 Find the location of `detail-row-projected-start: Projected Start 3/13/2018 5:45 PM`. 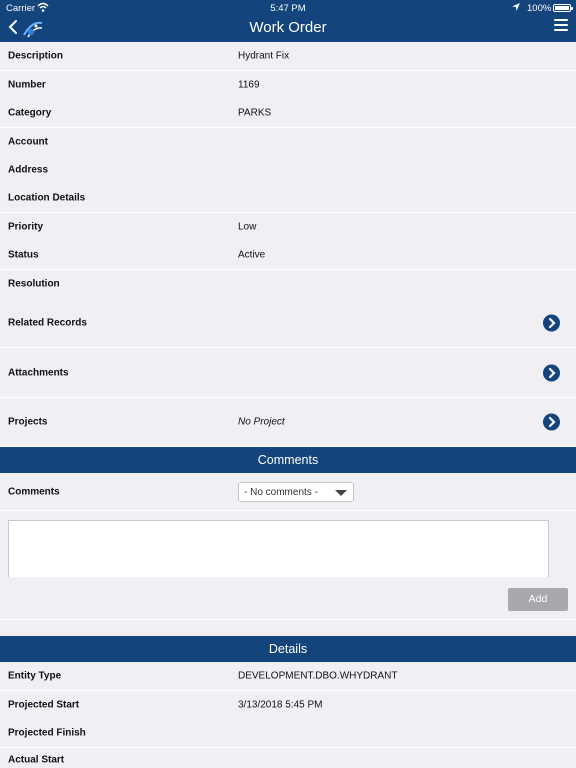

detail-row-projected-start: Projected Start 3/13/2018 5:45 PM is located at coordinates (288, 705).